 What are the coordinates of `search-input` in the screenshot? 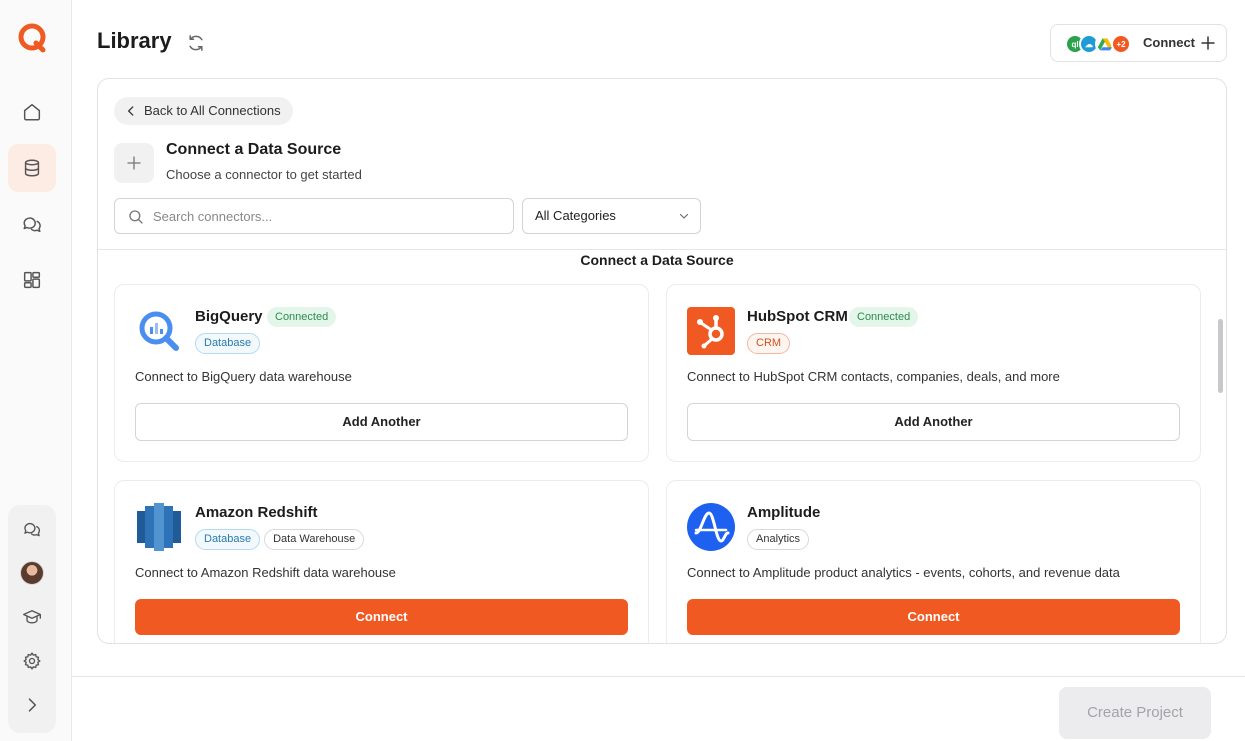 It's located at (328, 216).